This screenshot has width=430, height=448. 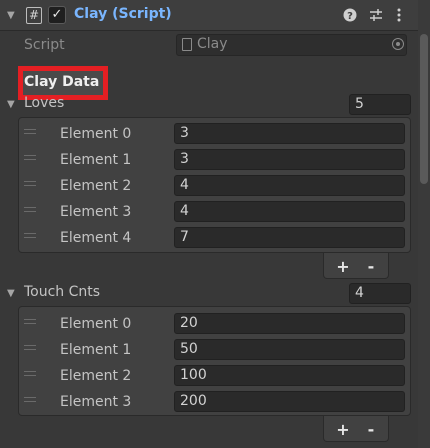 What do you see at coordinates (187, 44) in the screenshot?
I see `script-file-icon` at bounding box center [187, 44].